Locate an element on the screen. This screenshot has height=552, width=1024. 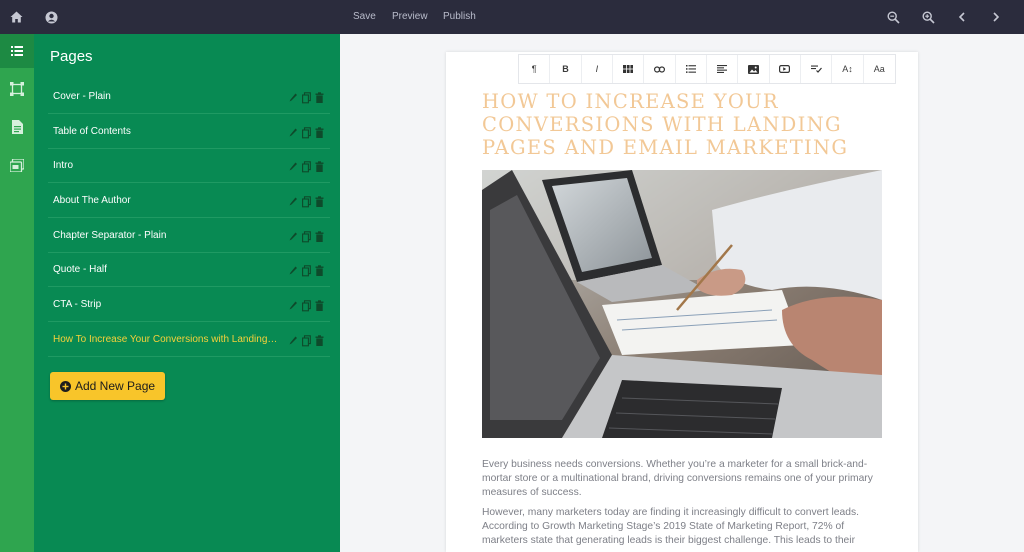
font-size-button: Aa is located at coordinates (879, 69).